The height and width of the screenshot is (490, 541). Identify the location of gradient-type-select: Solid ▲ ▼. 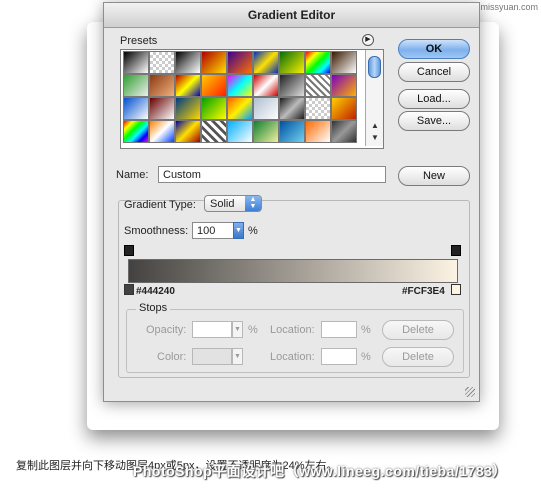
(233, 203).